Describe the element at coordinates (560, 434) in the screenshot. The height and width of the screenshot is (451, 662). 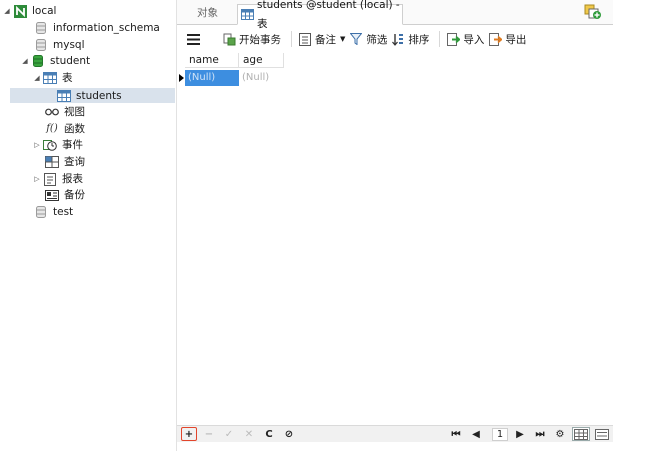
I see `settings-gear-icon: ⚙` at that location.